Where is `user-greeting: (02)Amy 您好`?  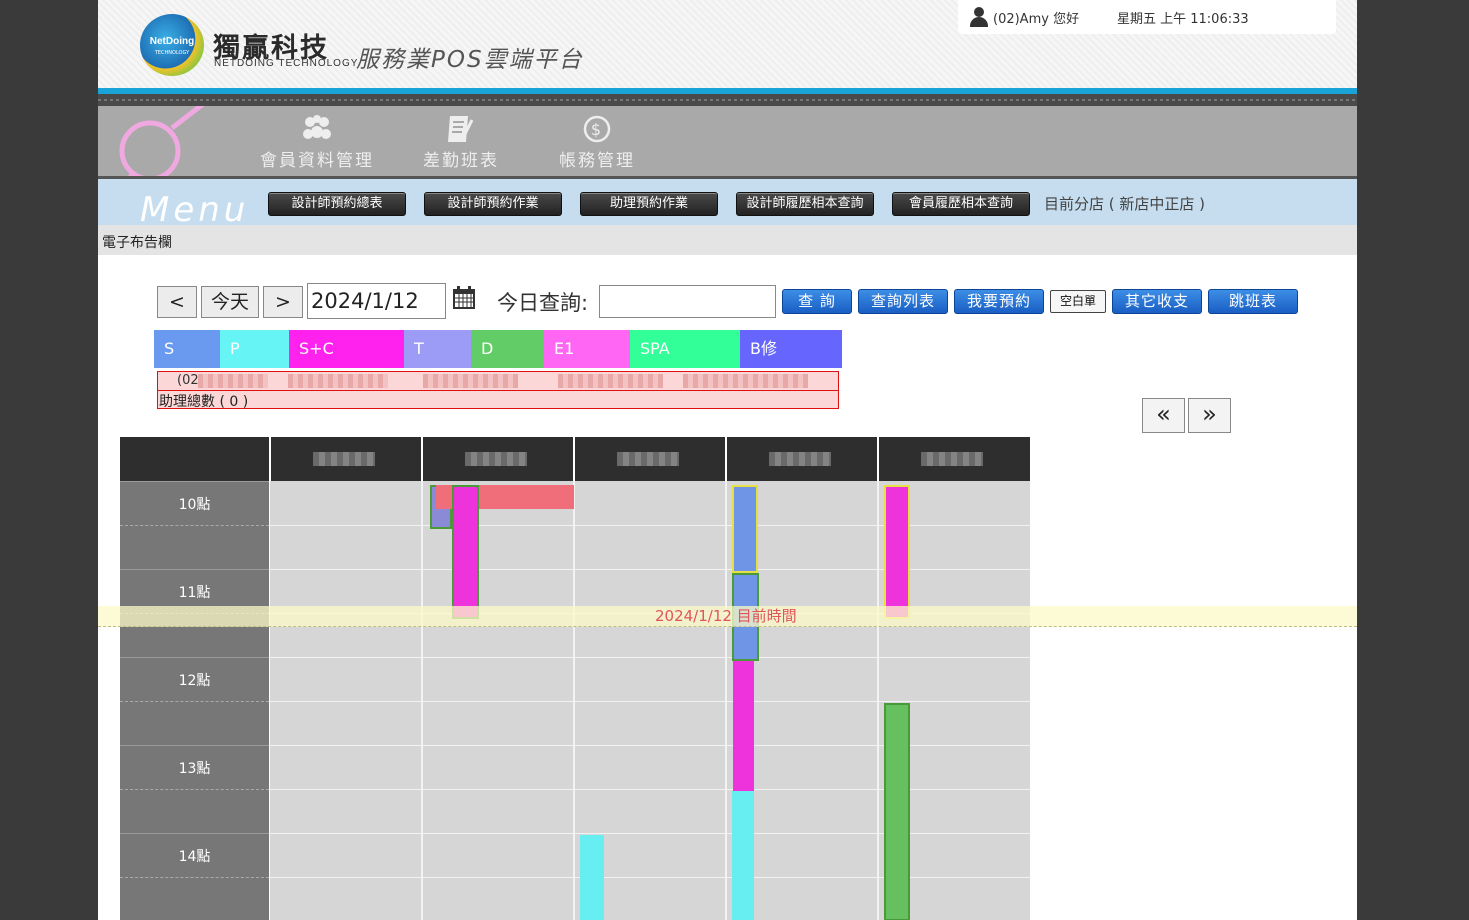
user-greeting: (02)Amy 您好 is located at coordinates (1036, 19).